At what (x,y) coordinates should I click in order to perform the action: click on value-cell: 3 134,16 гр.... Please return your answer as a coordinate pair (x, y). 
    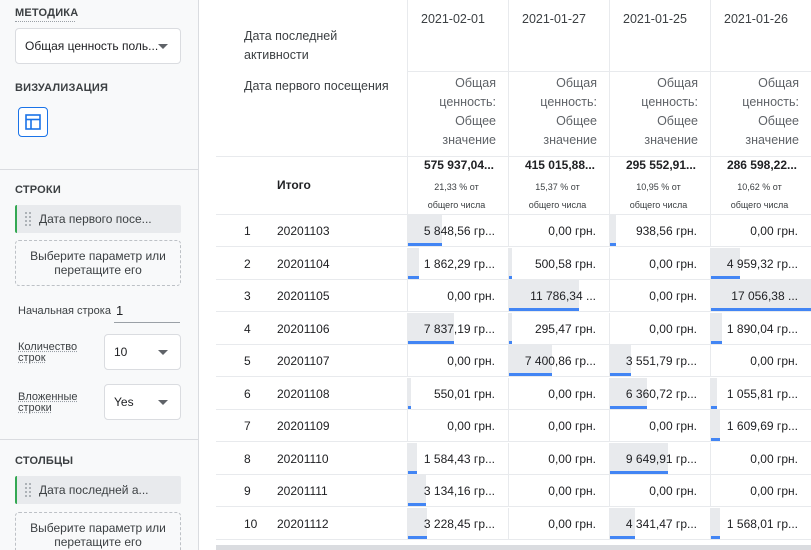
    Looking at the image, I should click on (457, 491).